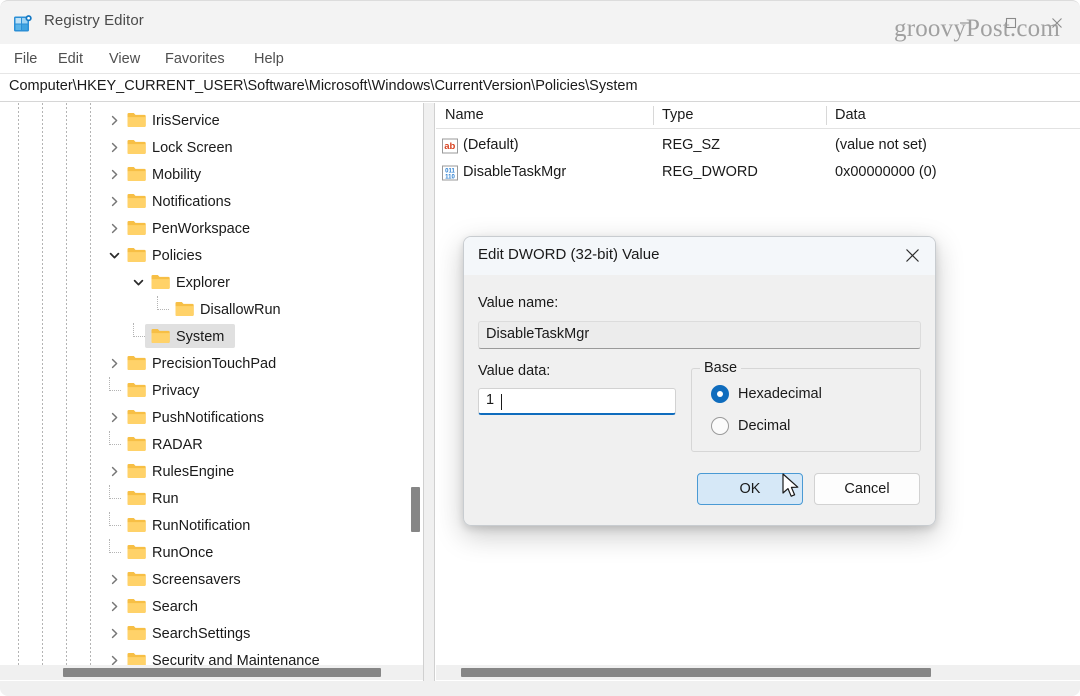  Describe the element at coordinates (191, 201) in the screenshot. I see `tree-item-label: Notifications` at that location.